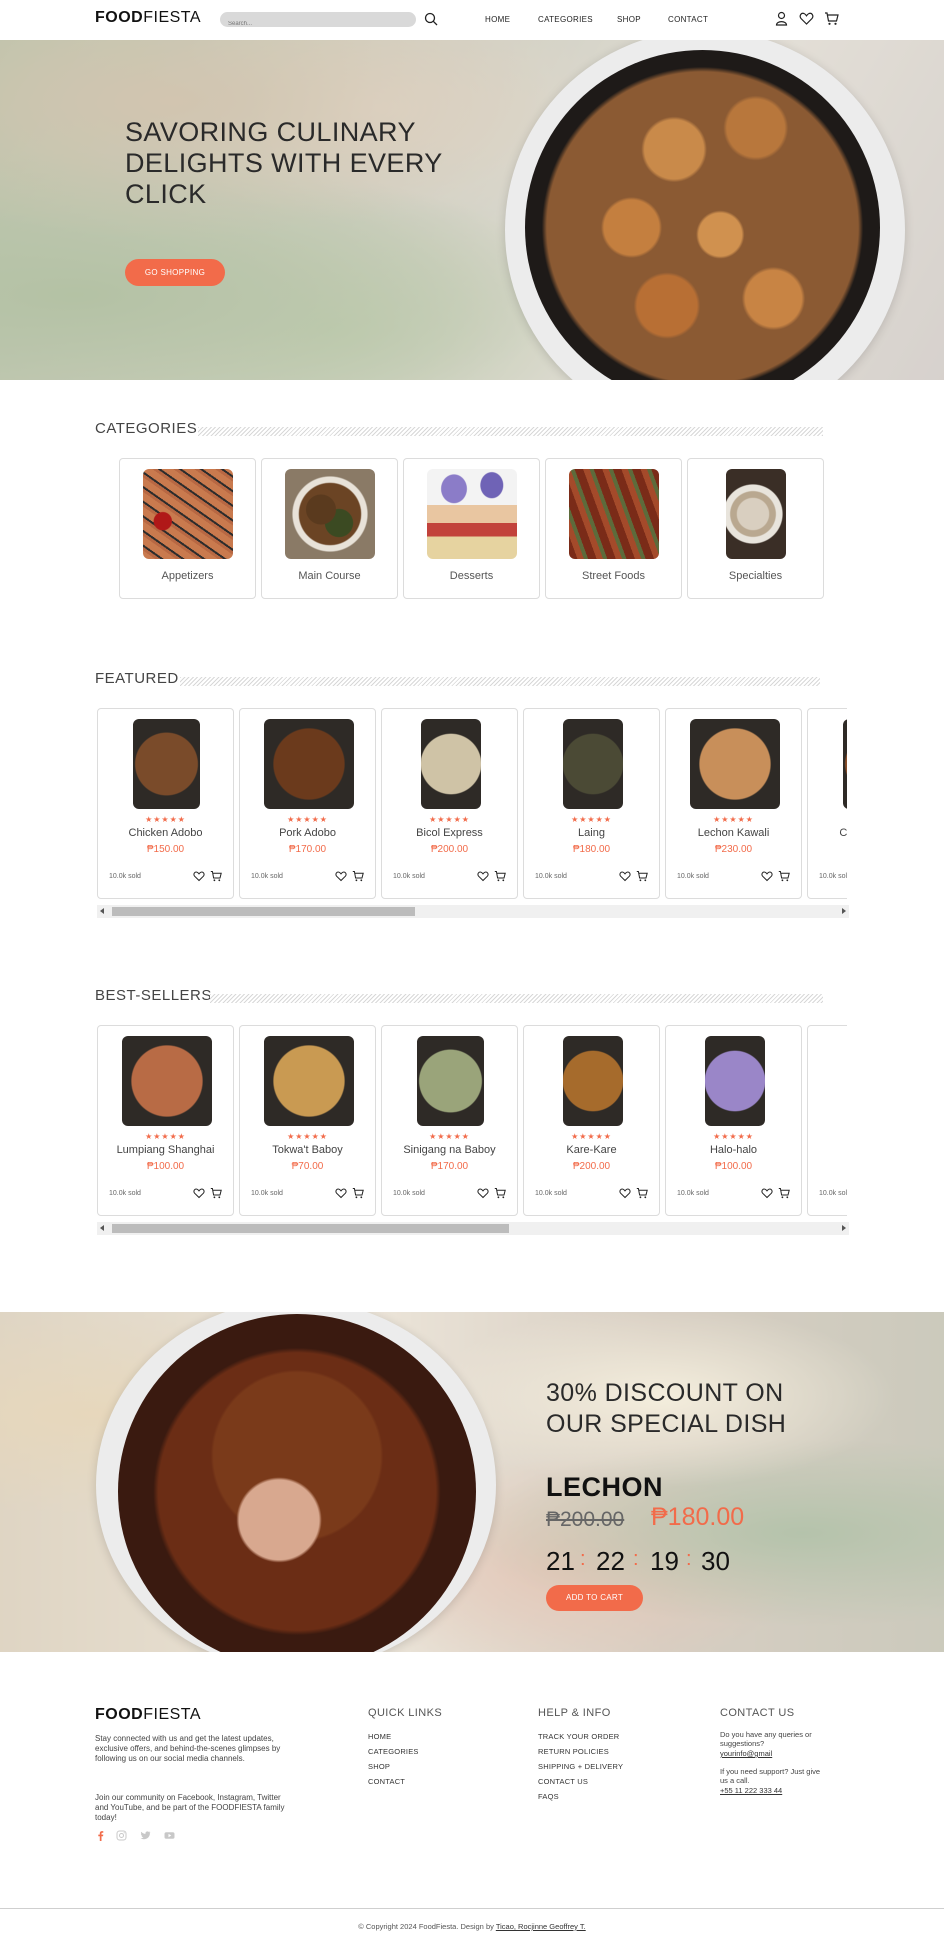  Describe the element at coordinates (733, 833) in the screenshot. I see `product-name: Lechon Kawali` at that location.